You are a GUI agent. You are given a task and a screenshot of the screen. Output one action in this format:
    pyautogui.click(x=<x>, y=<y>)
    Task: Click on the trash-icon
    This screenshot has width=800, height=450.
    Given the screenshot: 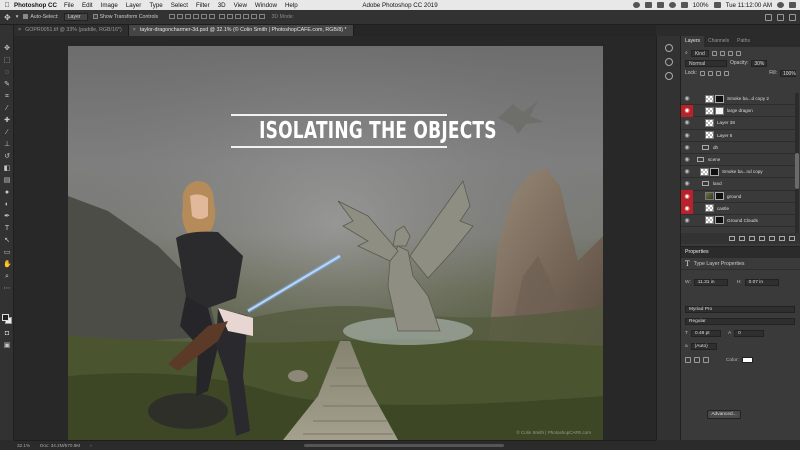 What is the action you would take?
    pyautogui.click(x=792, y=238)
    